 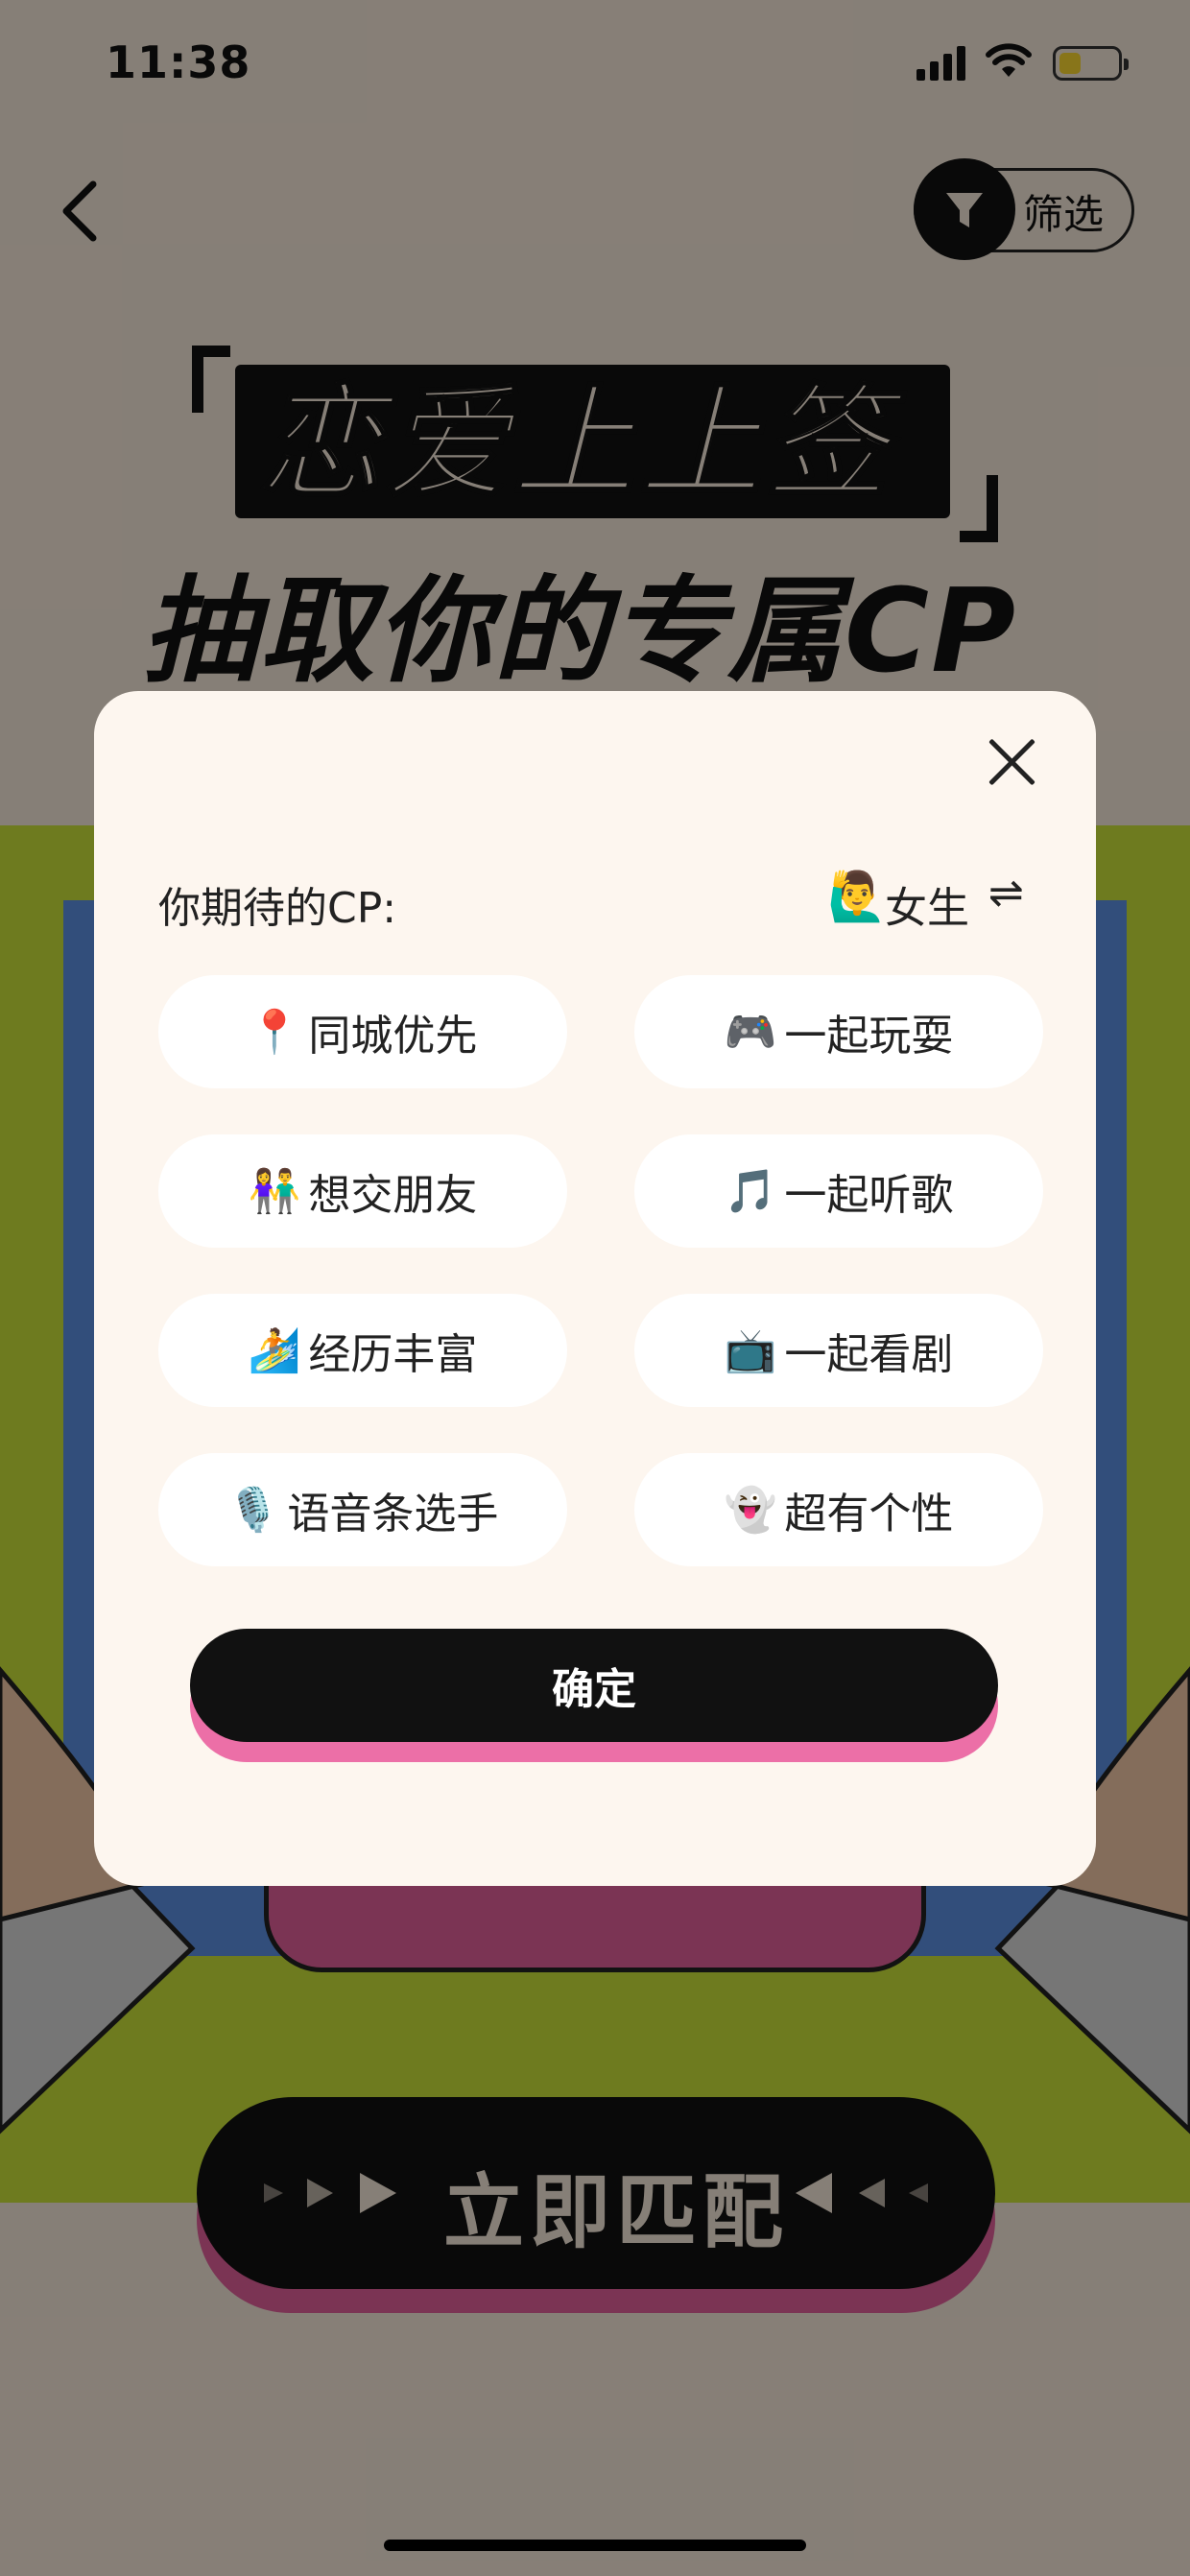 What do you see at coordinates (275, 1191) in the screenshot?
I see `couple-icon: 👫` at bounding box center [275, 1191].